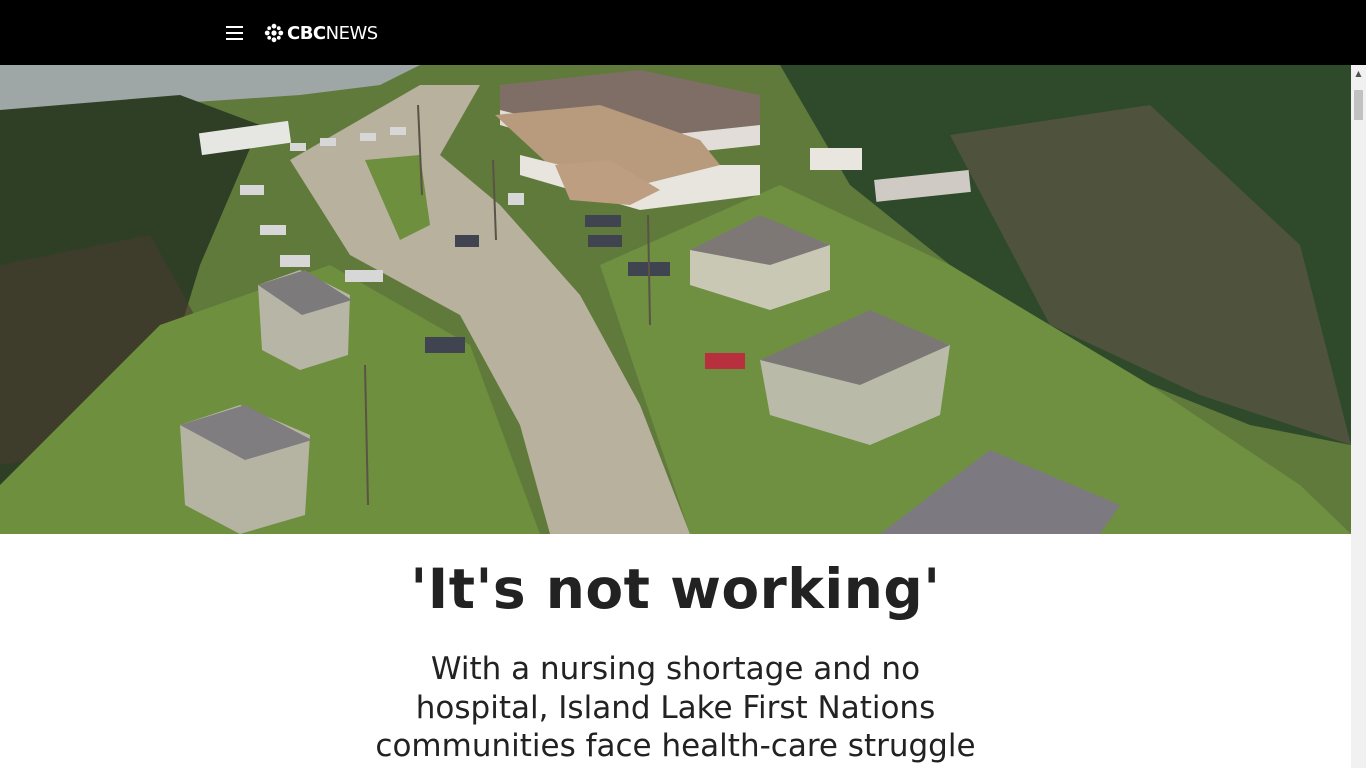 Image resolution: width=1366 pixels, height=768 pixels. I want to click on scroll-up-arrow-icon: ▲, so click(1358, 73).